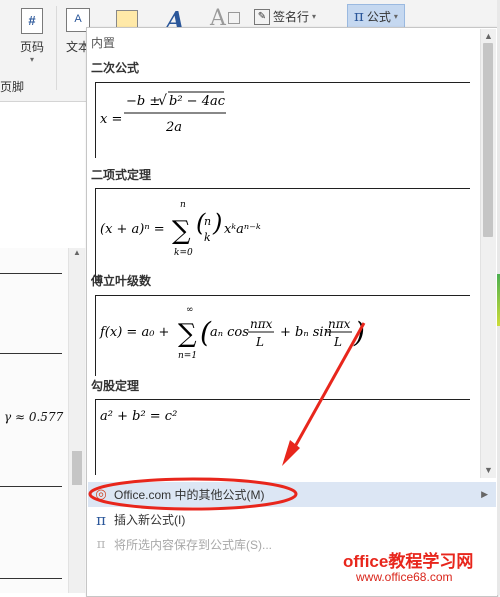 This screenshot has width=500, height=597. What do you see at coordinates (76, 420) in the screenshot?
I see `doc-scrollbar: ▲` at bounding box center [76, 420].